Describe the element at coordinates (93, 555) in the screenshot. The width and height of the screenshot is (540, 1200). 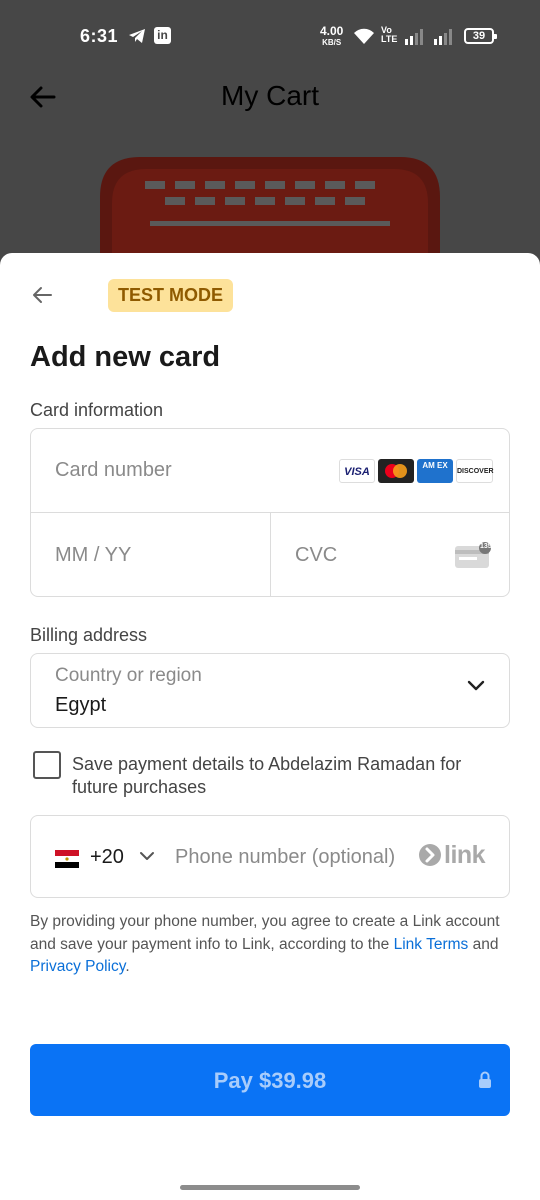
I see `expiry-placeholder: MM / YY` at that location.